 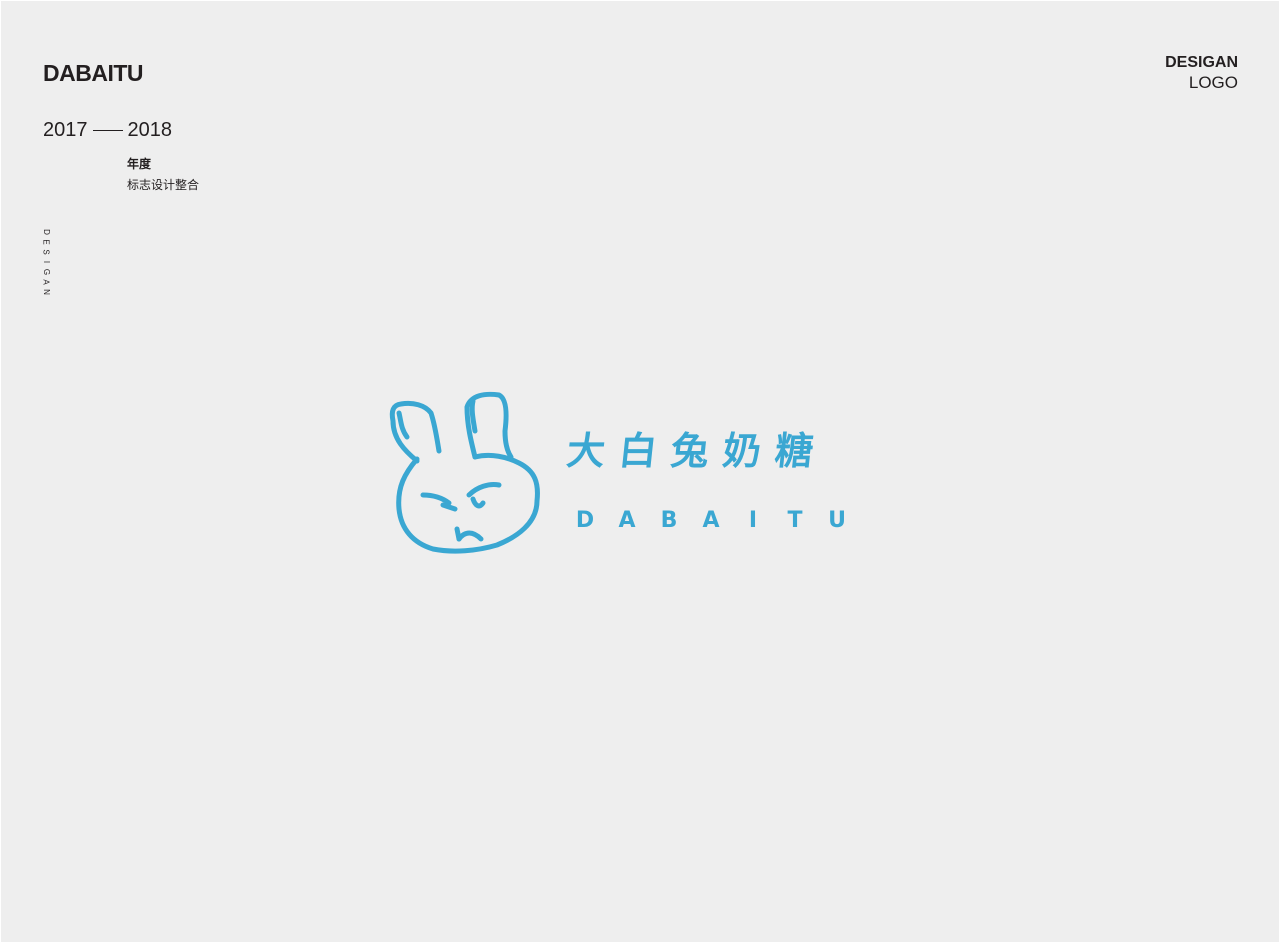 What do you see at coordinates (794, 451) in the screenshot?
I see `logo-chinese-char: 糖` at bounding box center [794, 451].